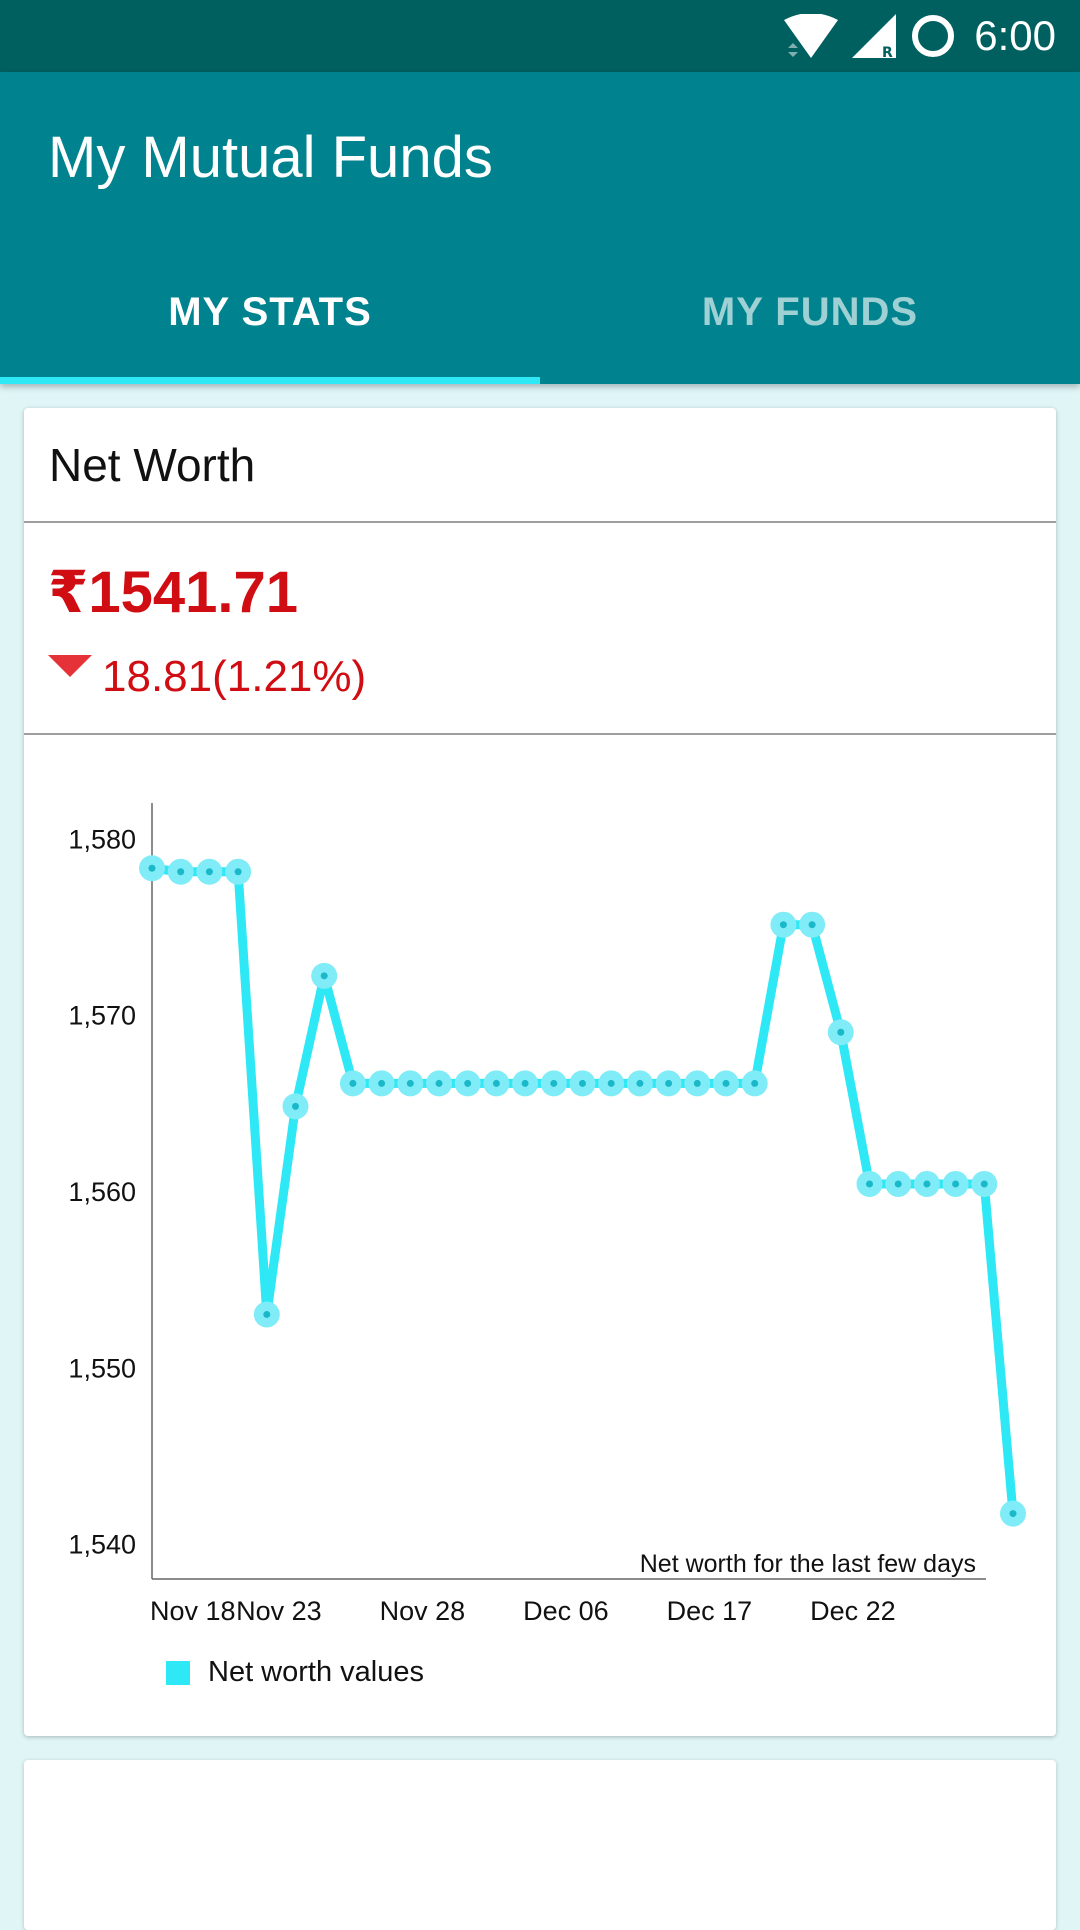 Image resolution: width=1080 pixels, height=1930 pixels. What do you see at coordinates (178, 1672) in the screenshot?
I see `legend-swatch` at bounding box center [178, 1672].